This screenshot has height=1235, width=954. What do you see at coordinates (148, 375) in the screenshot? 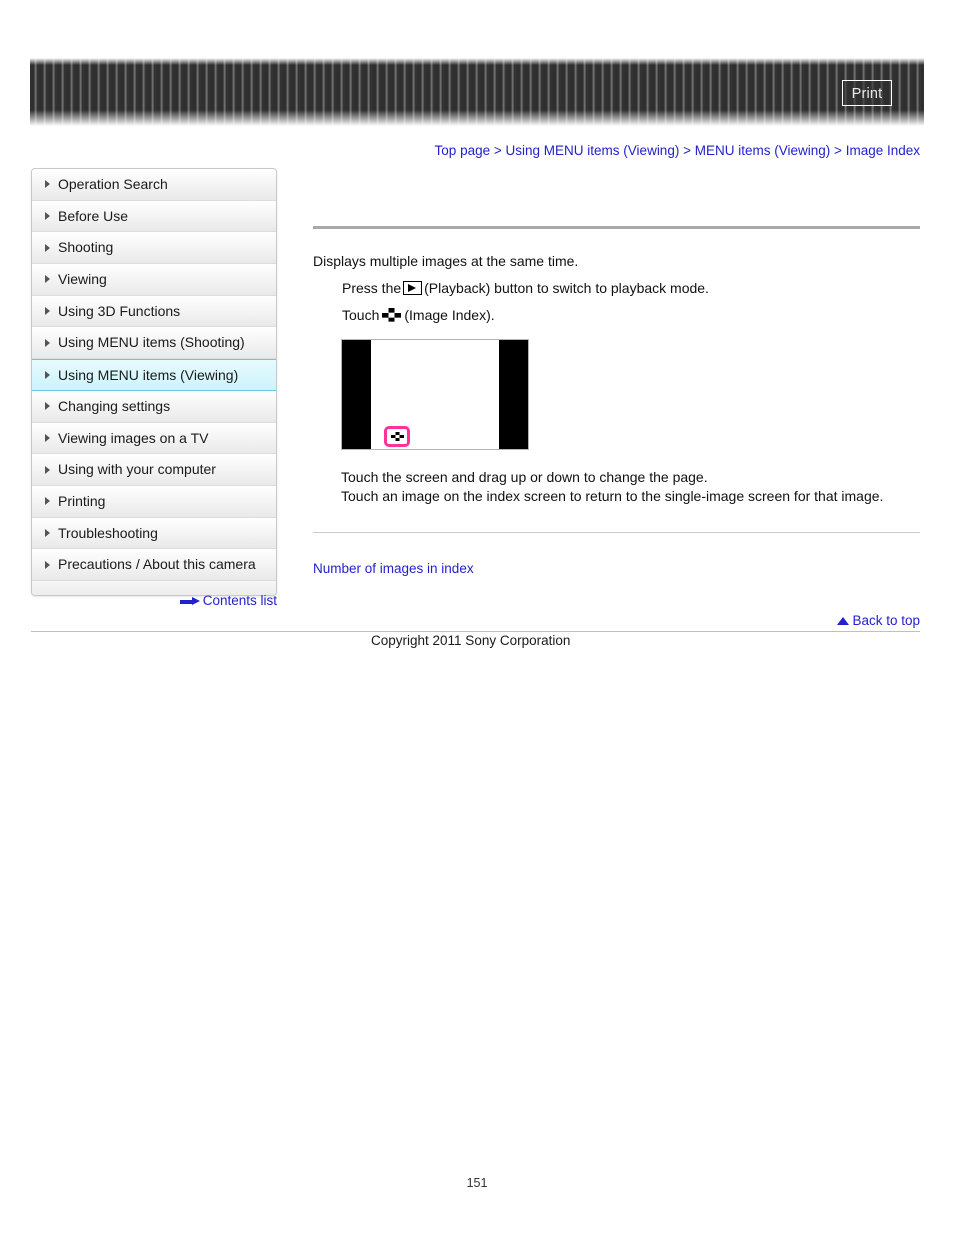
I see `sidebar-item-label: Using MENU items (Viewing)` at bounding box center [148, 375].